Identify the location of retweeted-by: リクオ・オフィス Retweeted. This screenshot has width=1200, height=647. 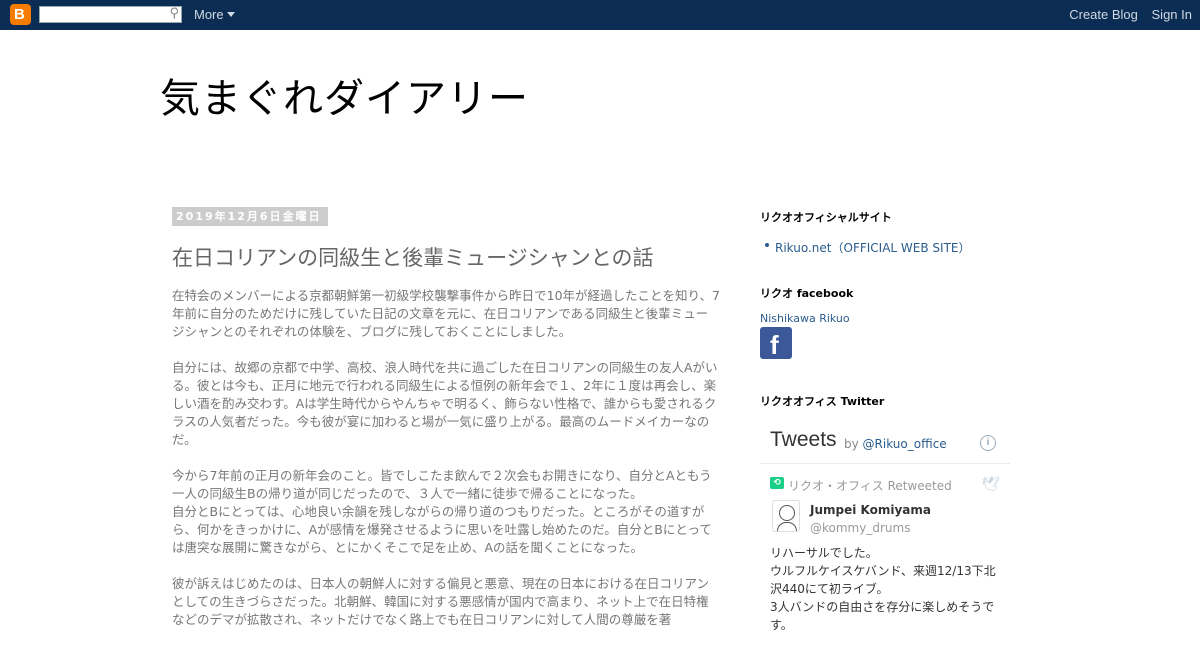
(870, 485).